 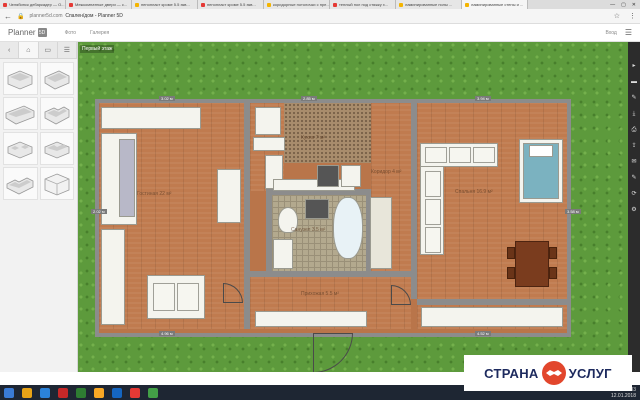 I want to click on room-shape-corner, so click(x=56, y=148).